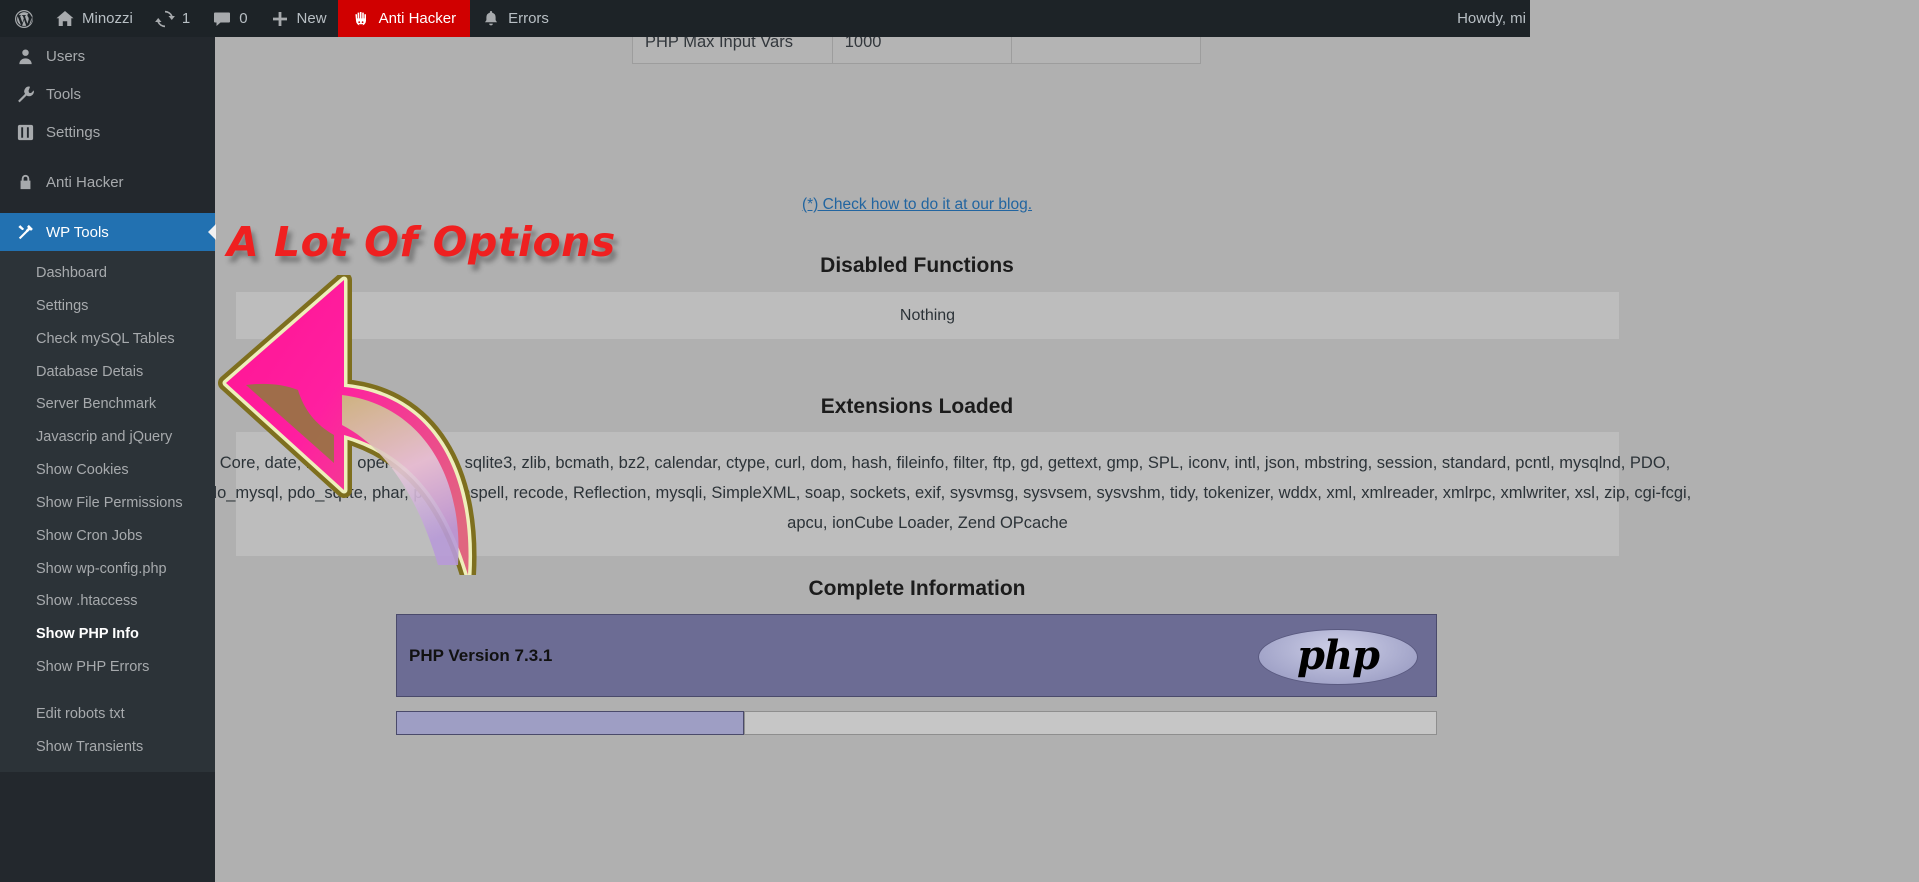 This screenshot has width=1919, height=882. I want to click on submenu-item-show-htaccess: Show .htaccess, so click(107, 601).